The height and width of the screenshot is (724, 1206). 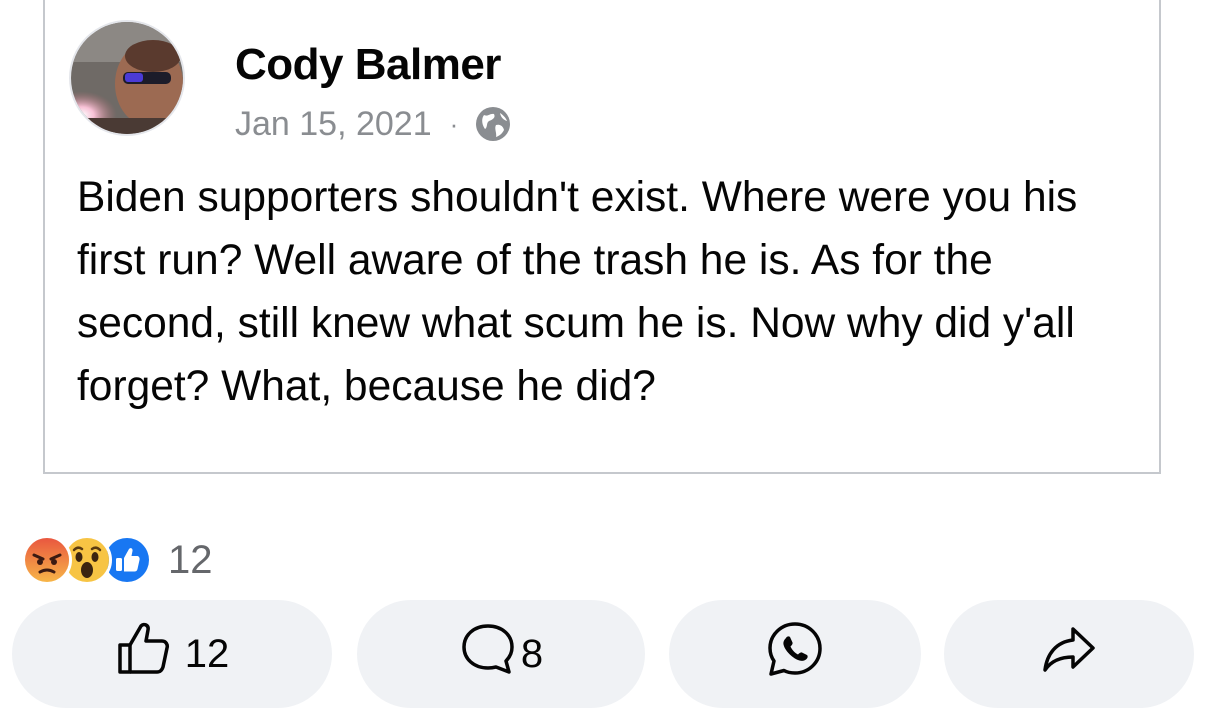 I want to click on share-button, so click(x=1069, y=654).